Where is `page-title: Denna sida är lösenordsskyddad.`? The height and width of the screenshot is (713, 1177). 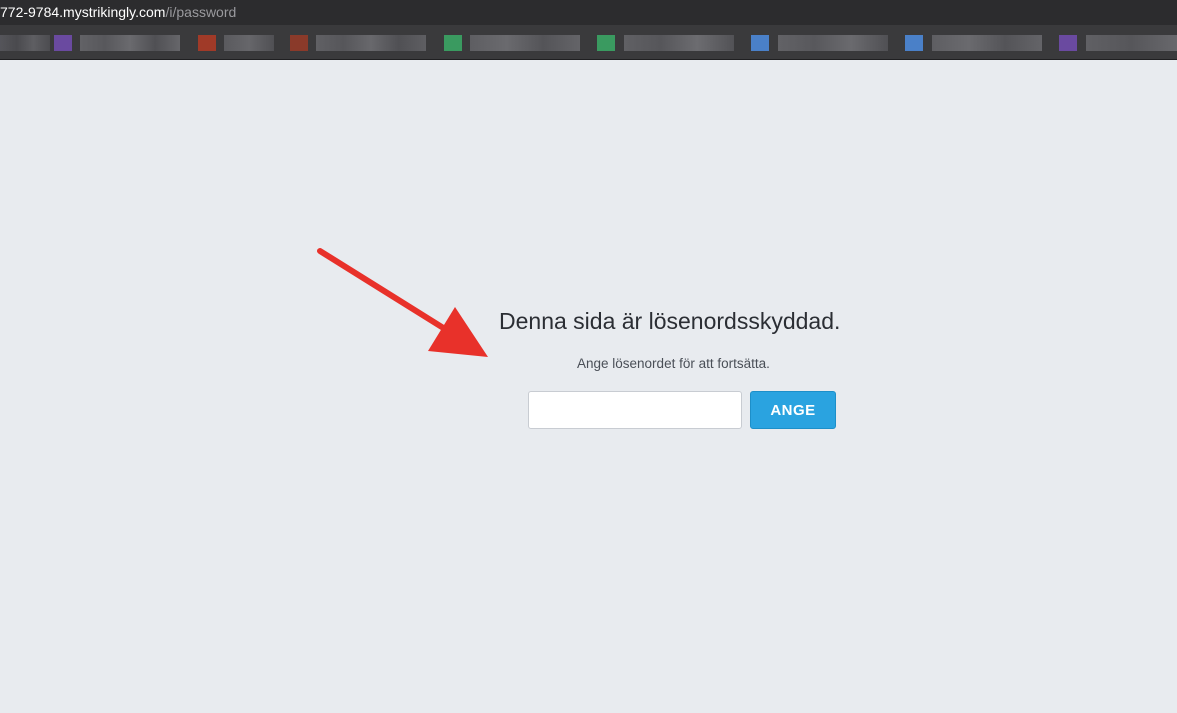 page-title: Denna sida är lösenordsskyddad. is located at coordinates (670, 321).